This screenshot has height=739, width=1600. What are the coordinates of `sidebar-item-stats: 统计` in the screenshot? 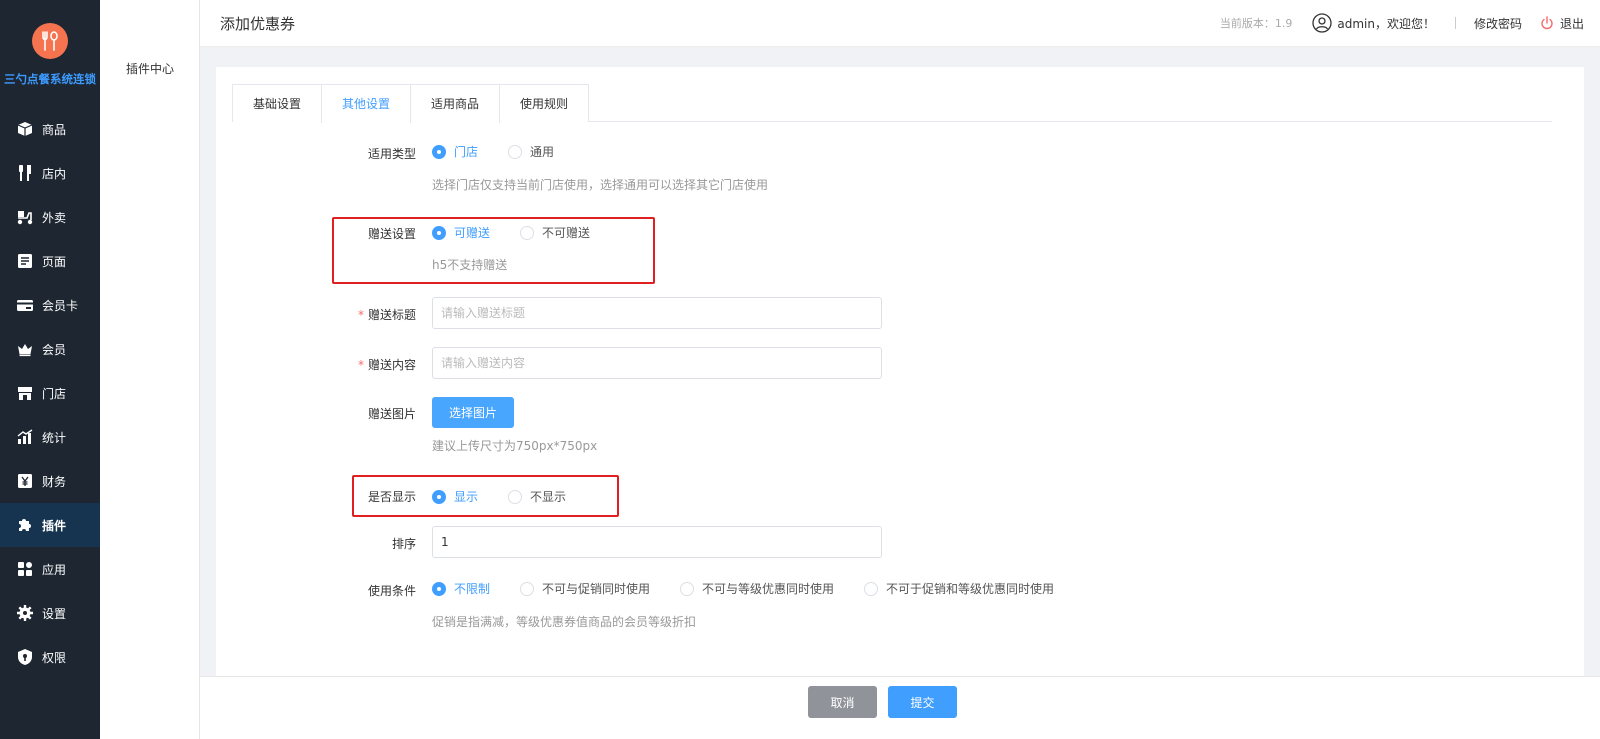 It's located at (50, 437).